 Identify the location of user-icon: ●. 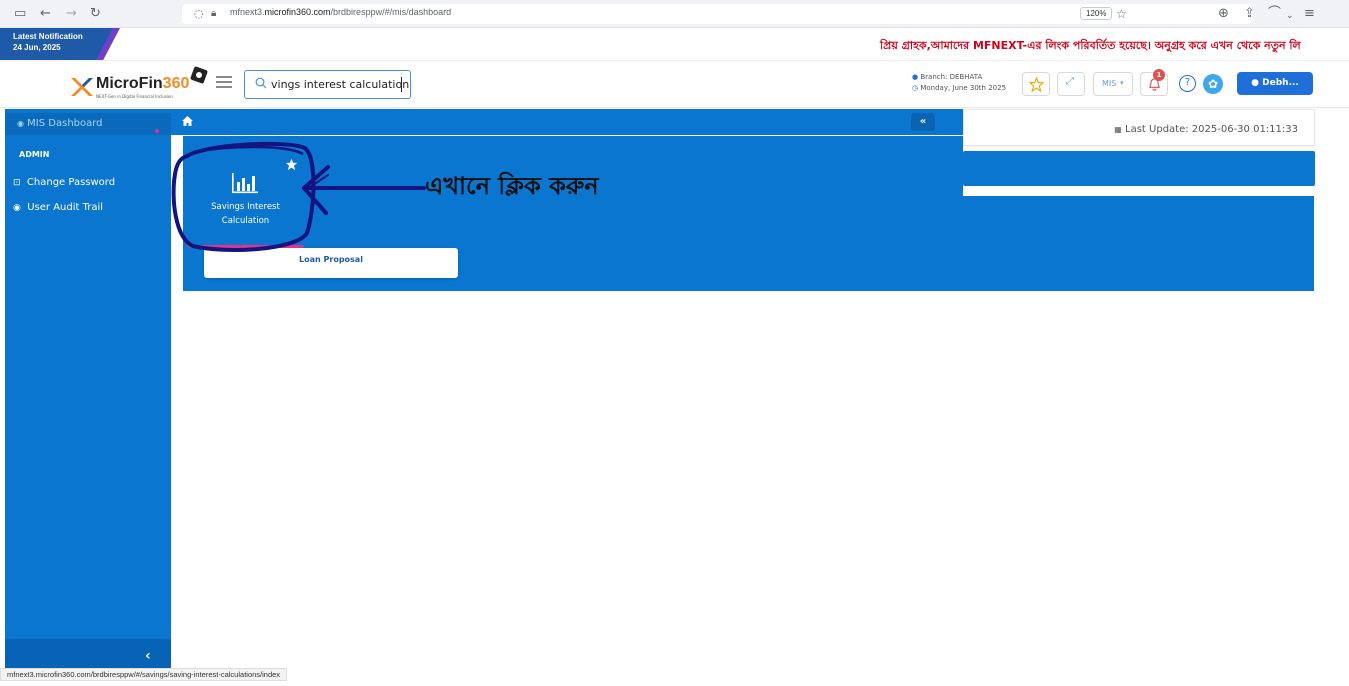
(1255, 83).